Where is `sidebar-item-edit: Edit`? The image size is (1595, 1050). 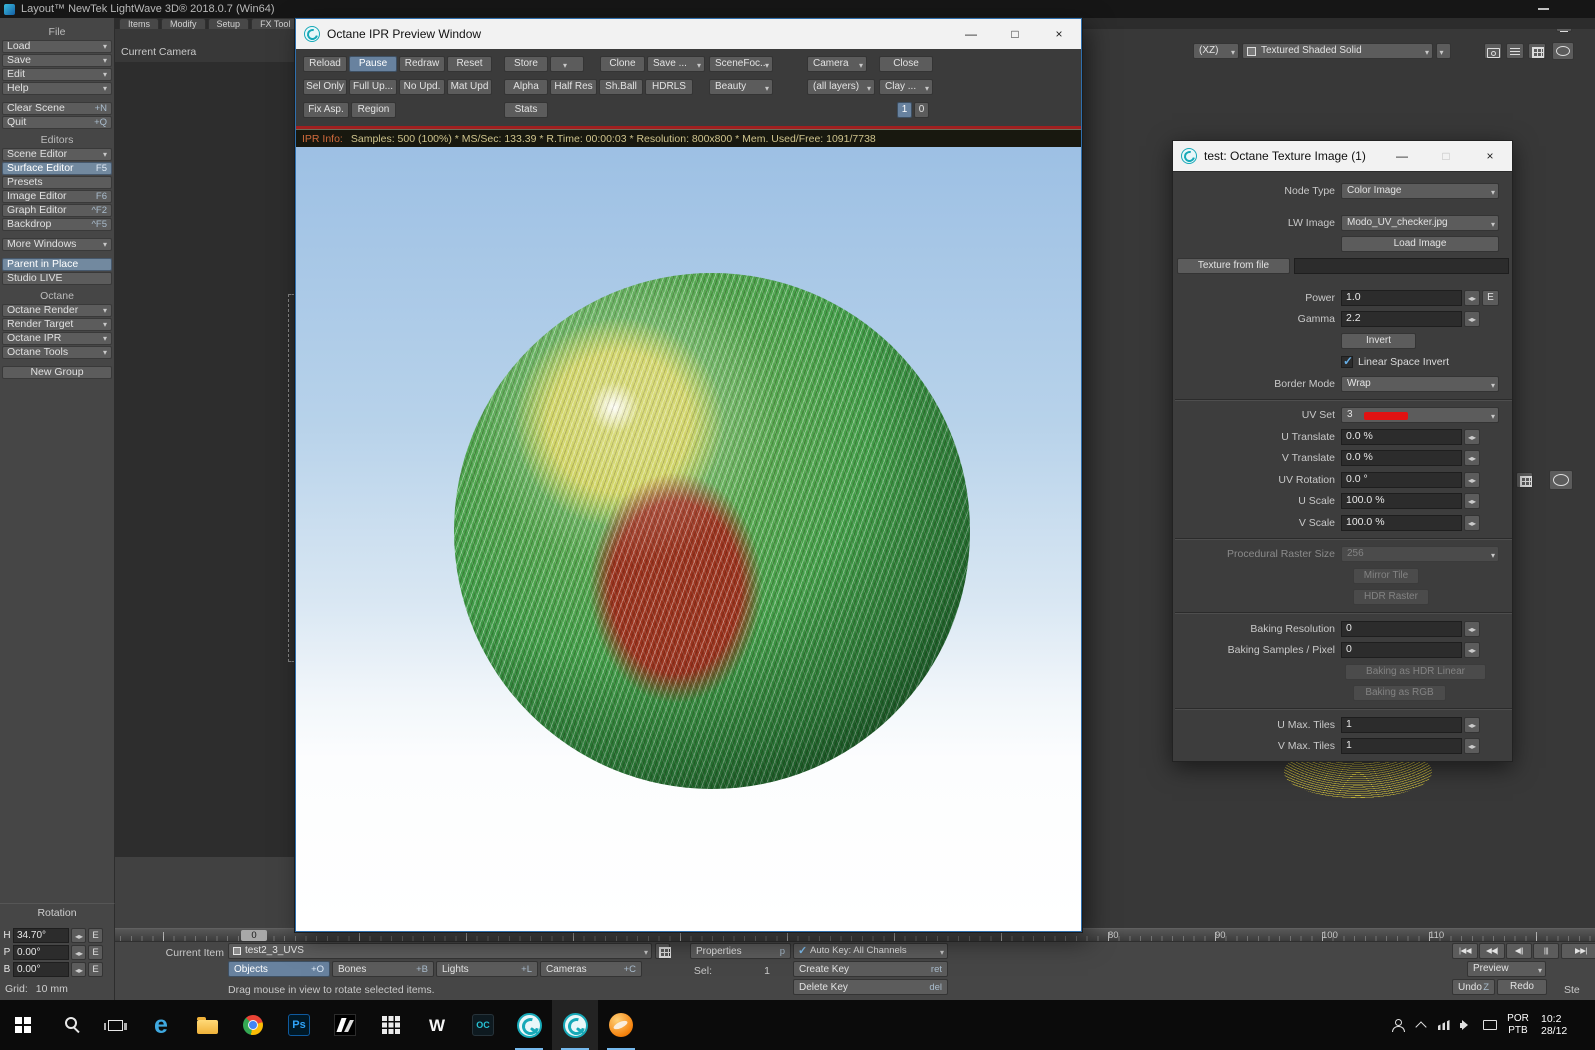 sidebar-item-edit: Edit is located at coordinates (57, 74).